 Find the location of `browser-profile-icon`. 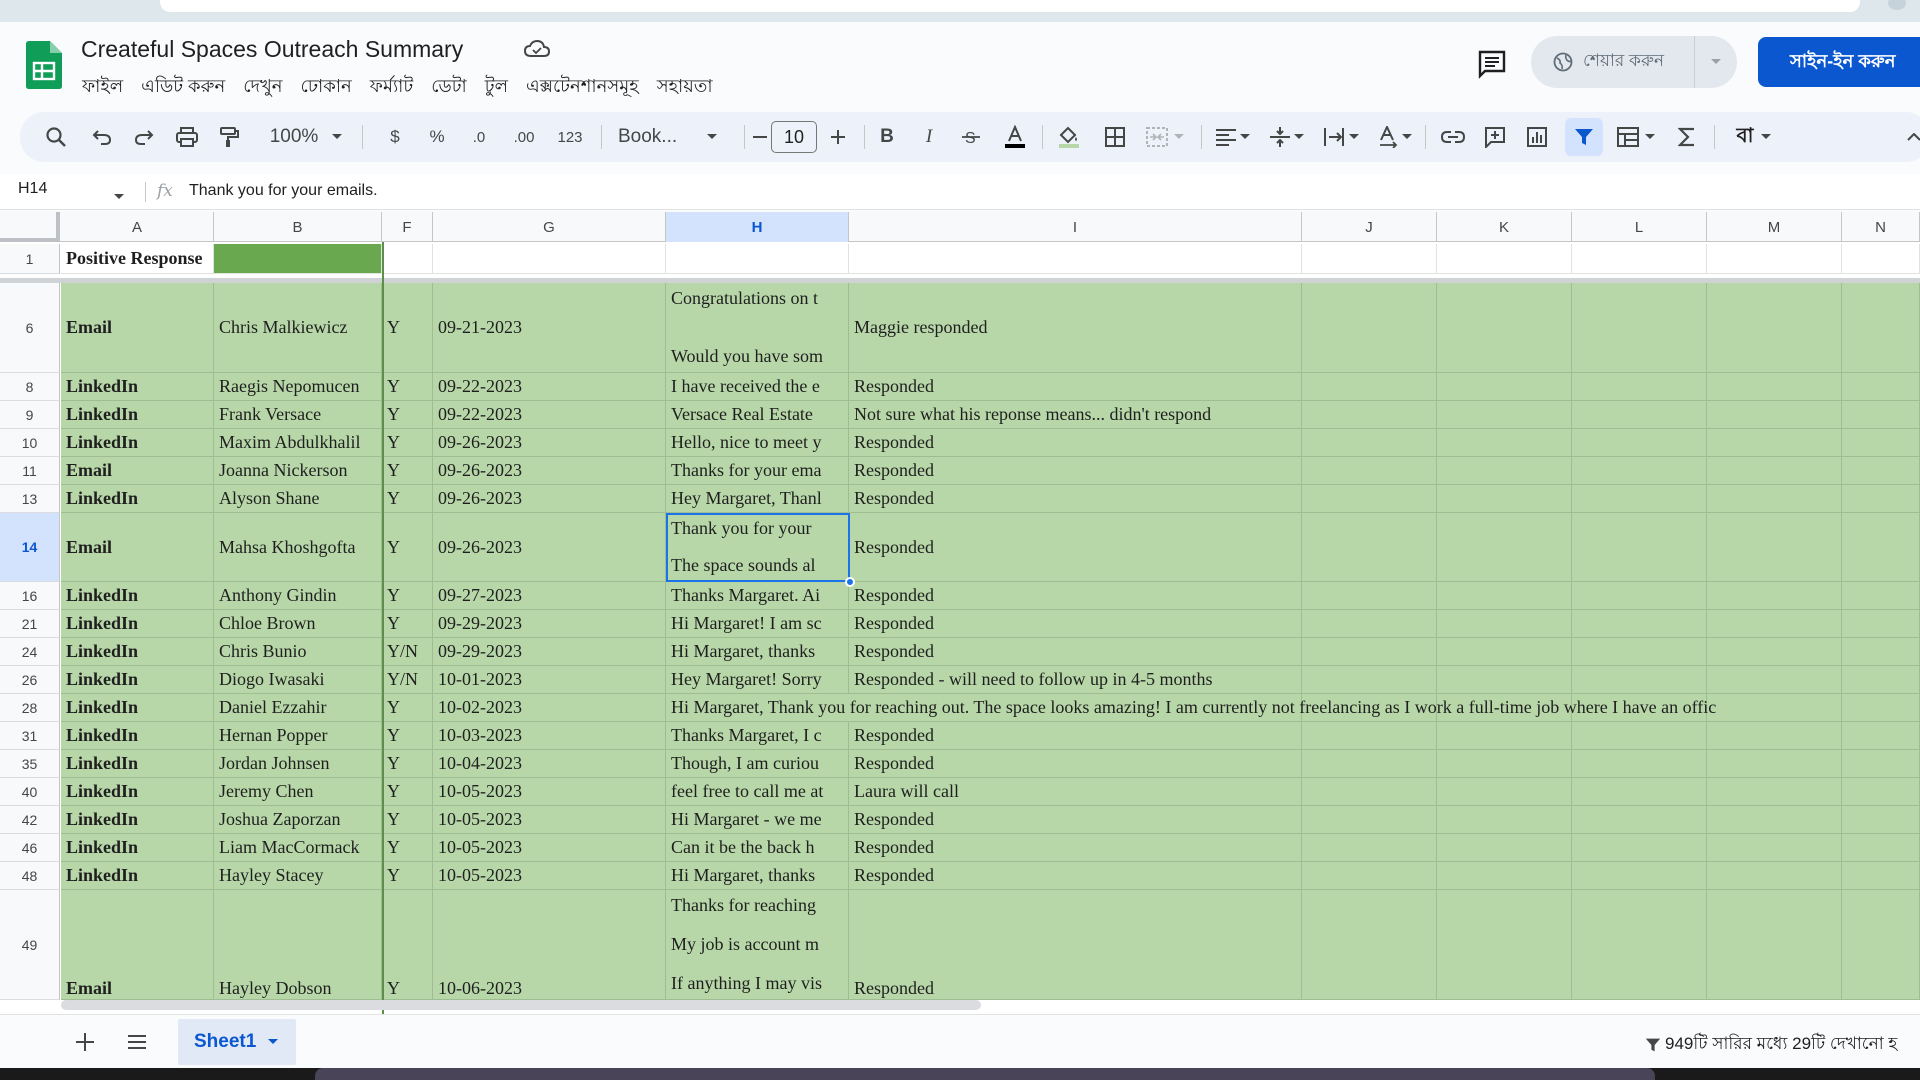

browser-profile-icon is located at coordinates (1897, 5).